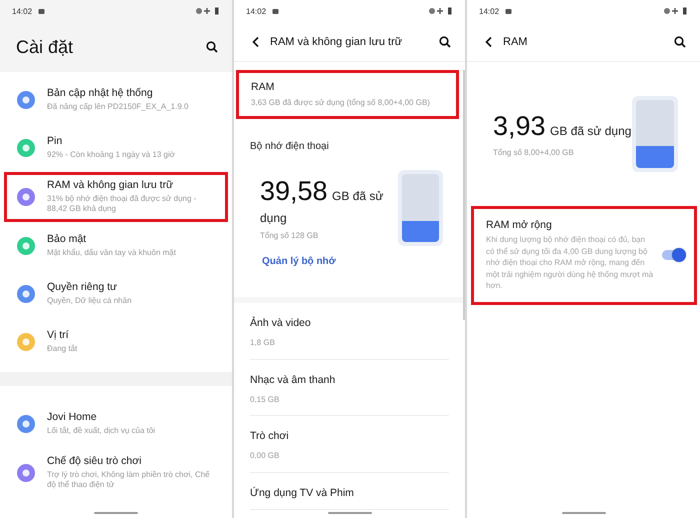  What do you see at coordinates (337, 42) in the screenshot?
I see `page-title: RAM và không gian lưu trữ` at bounding box center [337, 42].